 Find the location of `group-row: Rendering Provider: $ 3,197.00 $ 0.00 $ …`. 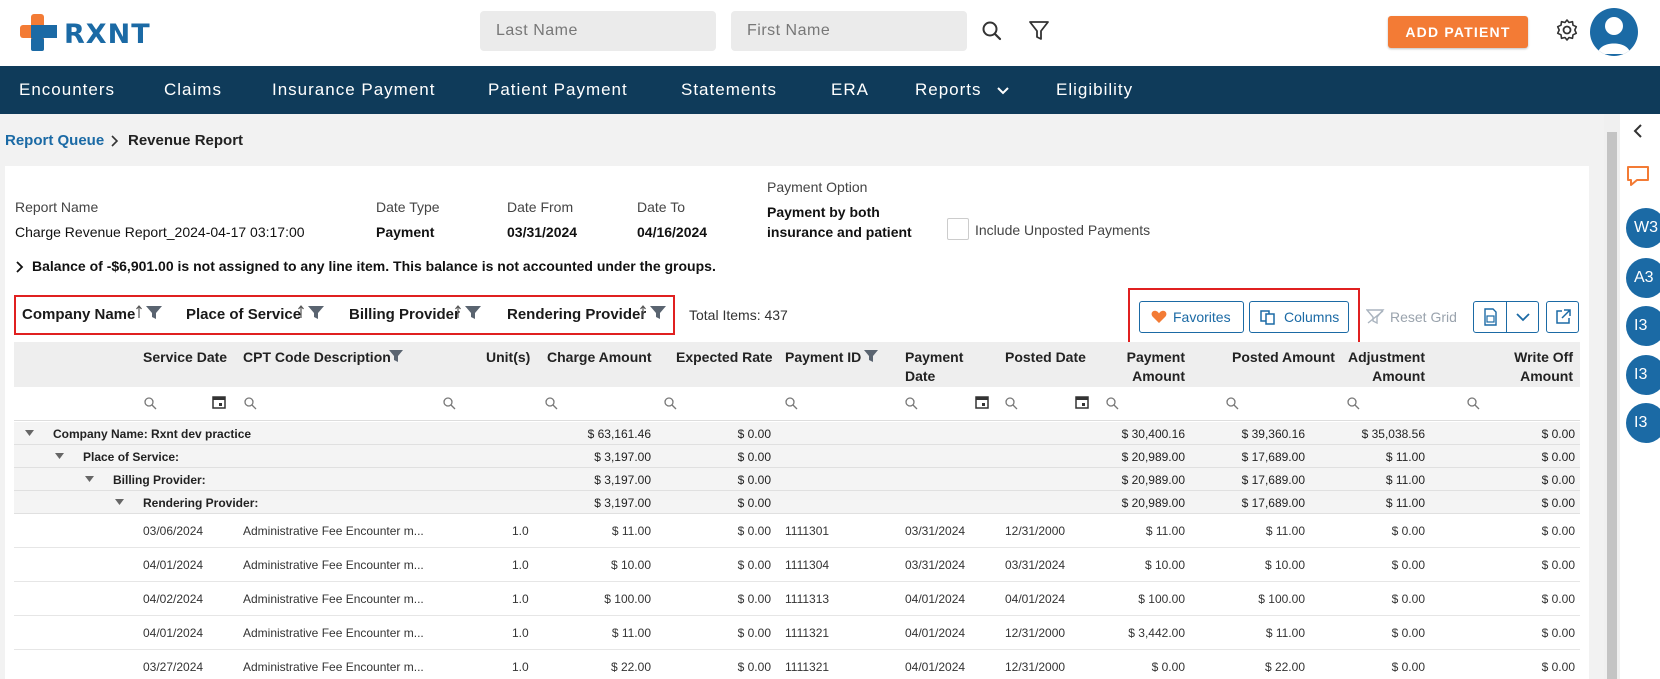

group-row: Rendering Provider: $ 3,197.00 $ 0.00 $ … is located at coordinates (797, 502).